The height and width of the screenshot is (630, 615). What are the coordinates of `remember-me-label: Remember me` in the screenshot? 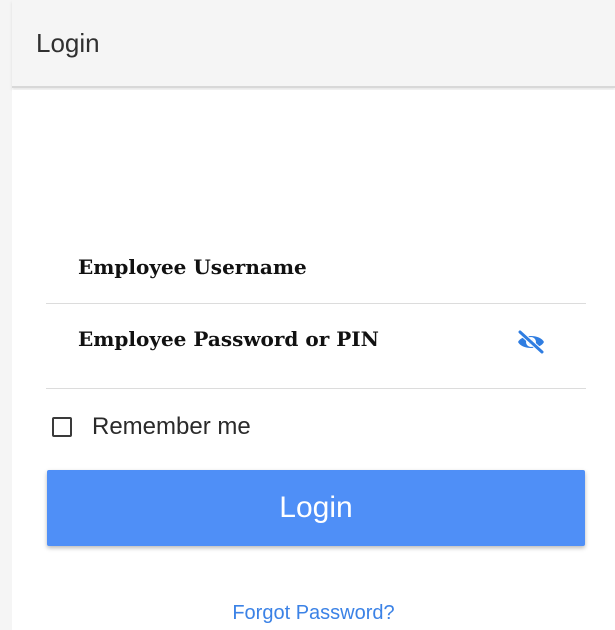 It's located at (171, 426).